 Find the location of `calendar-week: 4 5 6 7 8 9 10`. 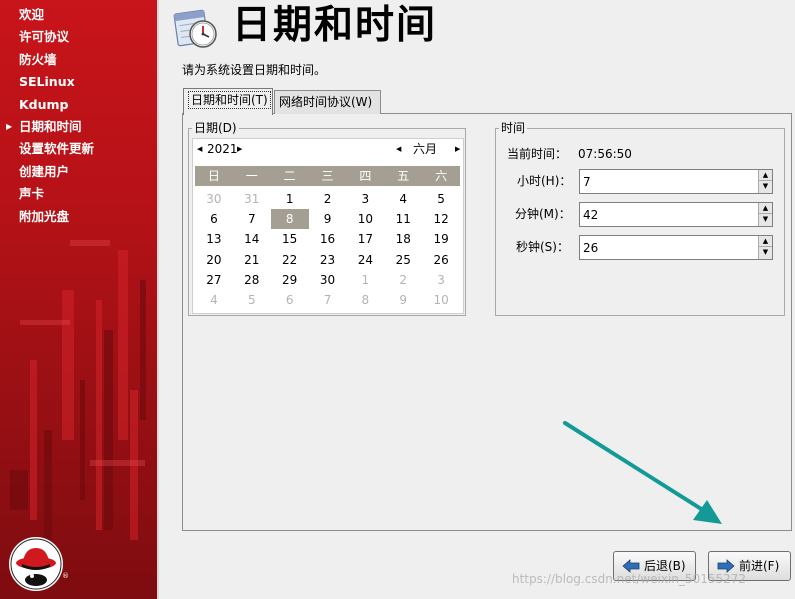

calendar-week: 4 5 6 7 8 9 10 is located at coordinates (327, 300).